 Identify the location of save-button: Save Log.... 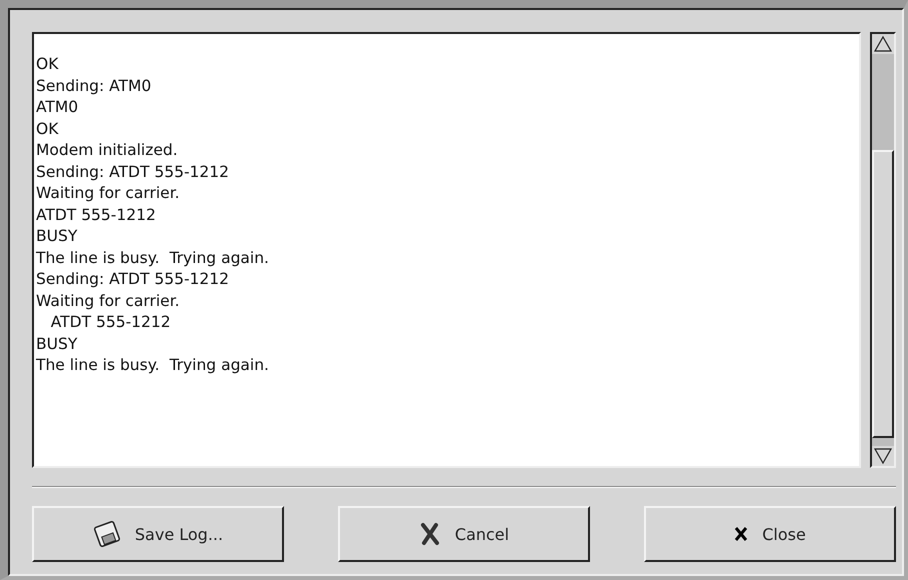
(158, 534).